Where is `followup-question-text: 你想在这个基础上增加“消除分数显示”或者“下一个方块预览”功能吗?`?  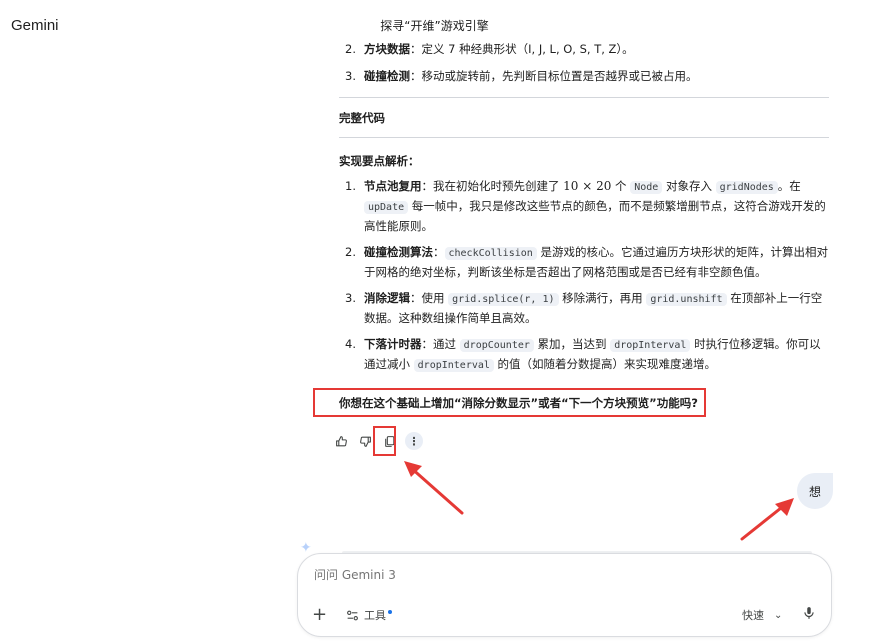
followup-question-text: 你想在这个基础上增加“消除分数显示”或者“下一个方块预览”功能吗? is located at coordinates (518, 402).